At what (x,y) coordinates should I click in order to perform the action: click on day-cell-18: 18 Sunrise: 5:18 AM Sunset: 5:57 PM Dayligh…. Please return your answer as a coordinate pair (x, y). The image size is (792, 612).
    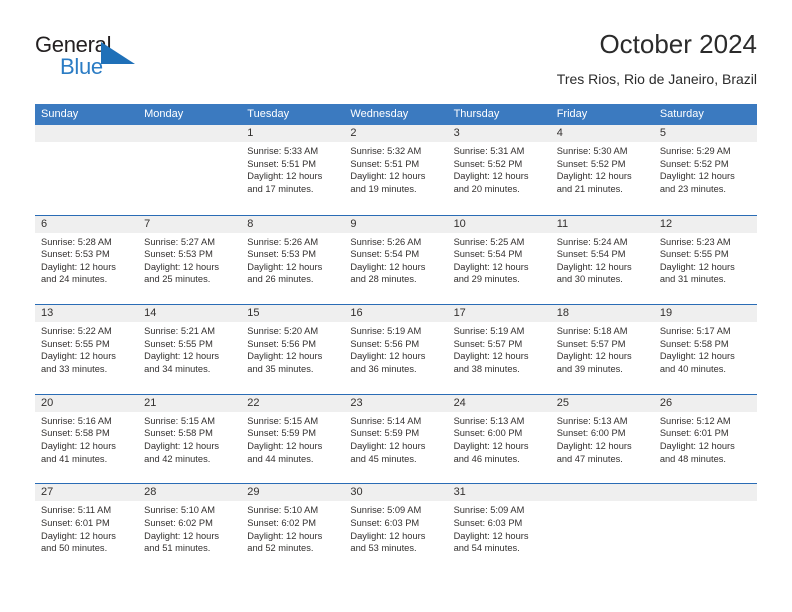
    Looking at the image, I should click on (602, 349).